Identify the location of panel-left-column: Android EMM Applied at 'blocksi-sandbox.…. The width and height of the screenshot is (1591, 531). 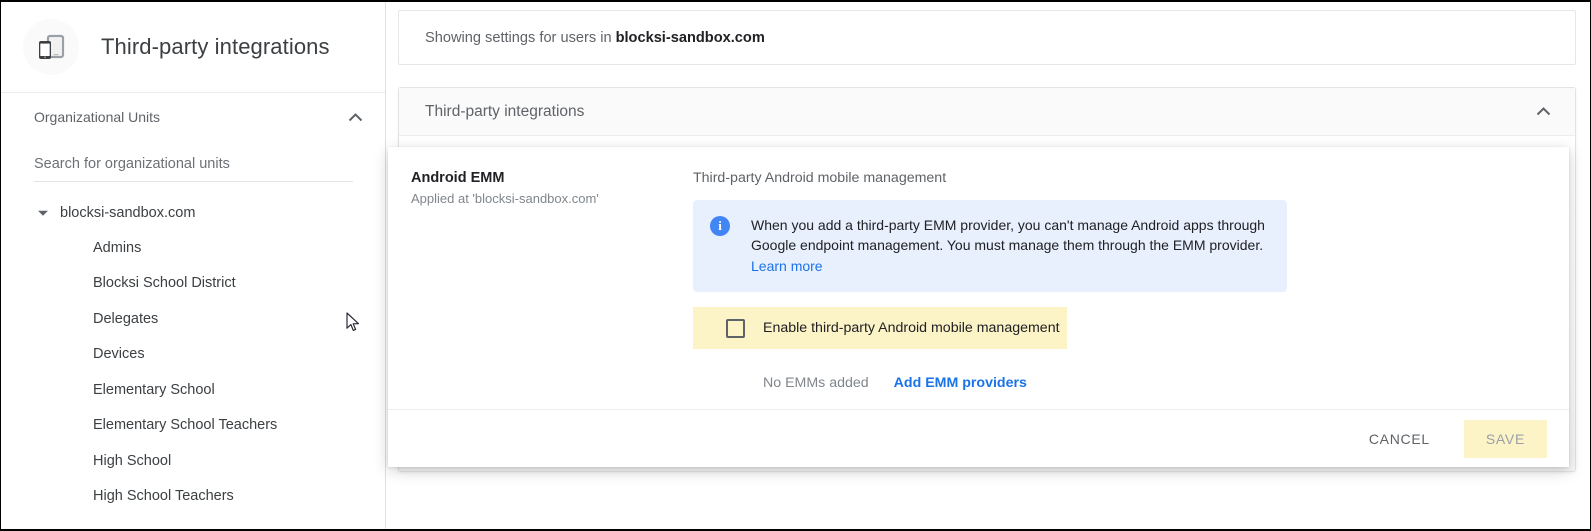
(540, 289).